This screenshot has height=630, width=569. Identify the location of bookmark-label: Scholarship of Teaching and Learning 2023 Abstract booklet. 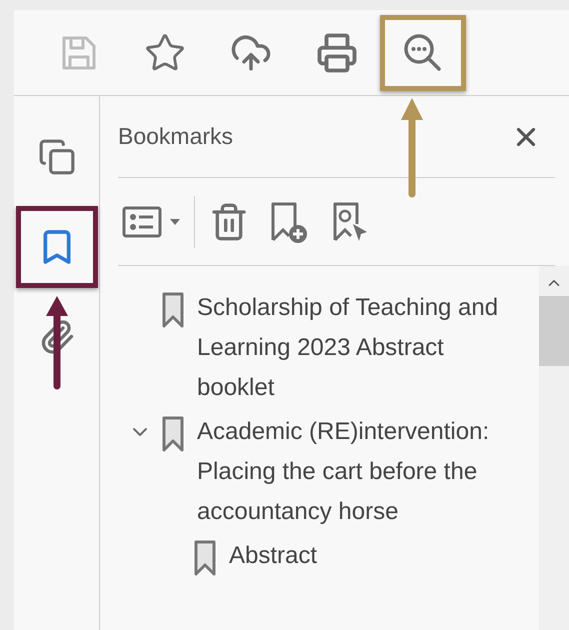
(352, 348).